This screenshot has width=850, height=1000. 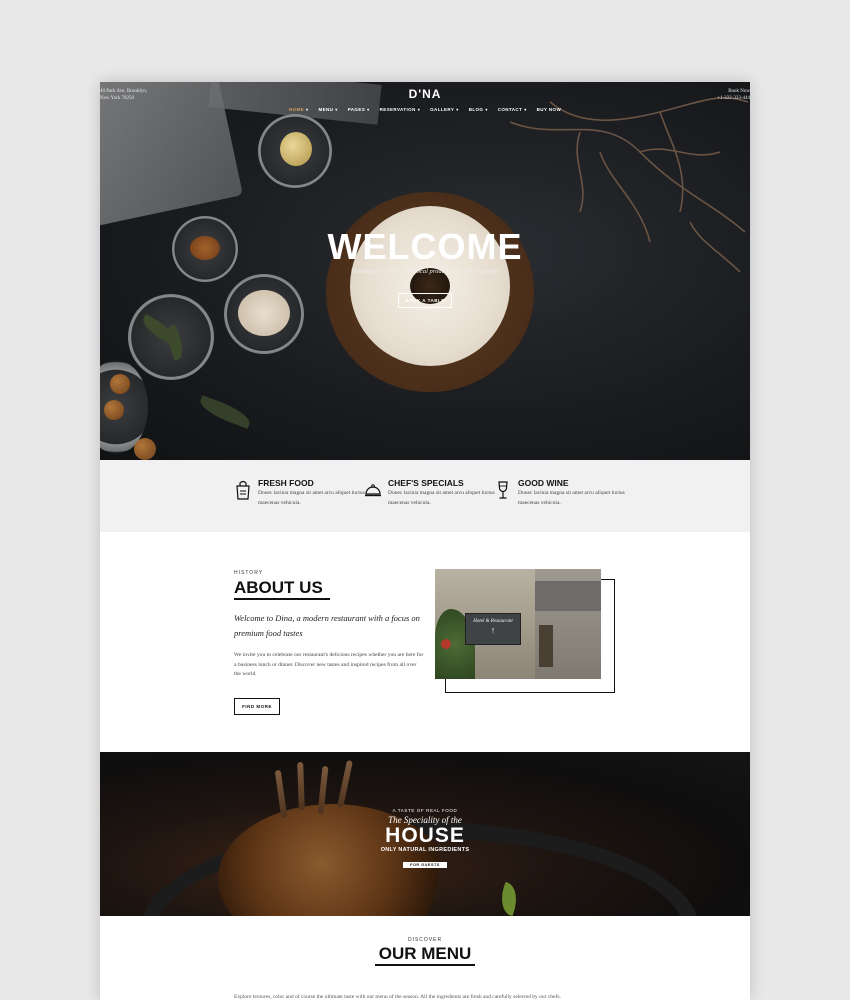 What do you see at coordinates (425, 850) in the screenshot?
I see `badge-subtitle: ONLY NATURAL INGREDIENTS` at bounding box center [425, 850].